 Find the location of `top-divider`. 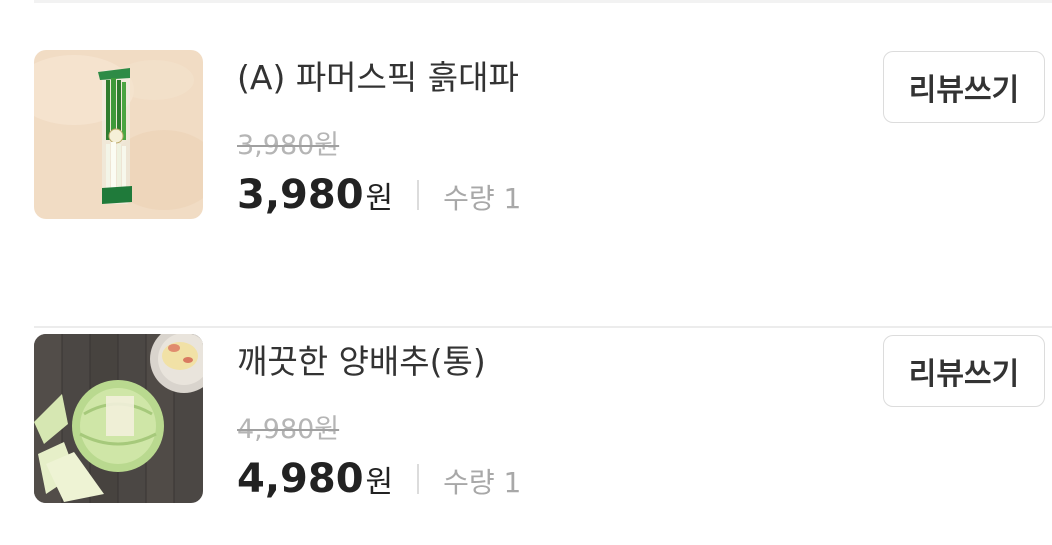

top-divider is located at coordinates (543, 1).